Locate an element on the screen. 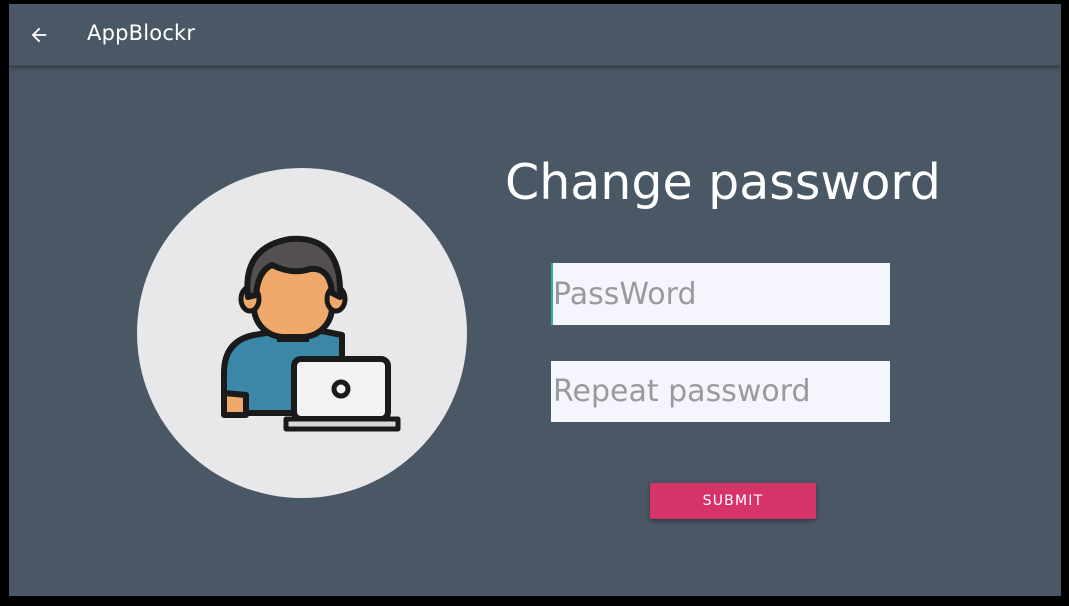 This screenshot has width=1069, height=606. password-input is located at coordinates (720, 294).